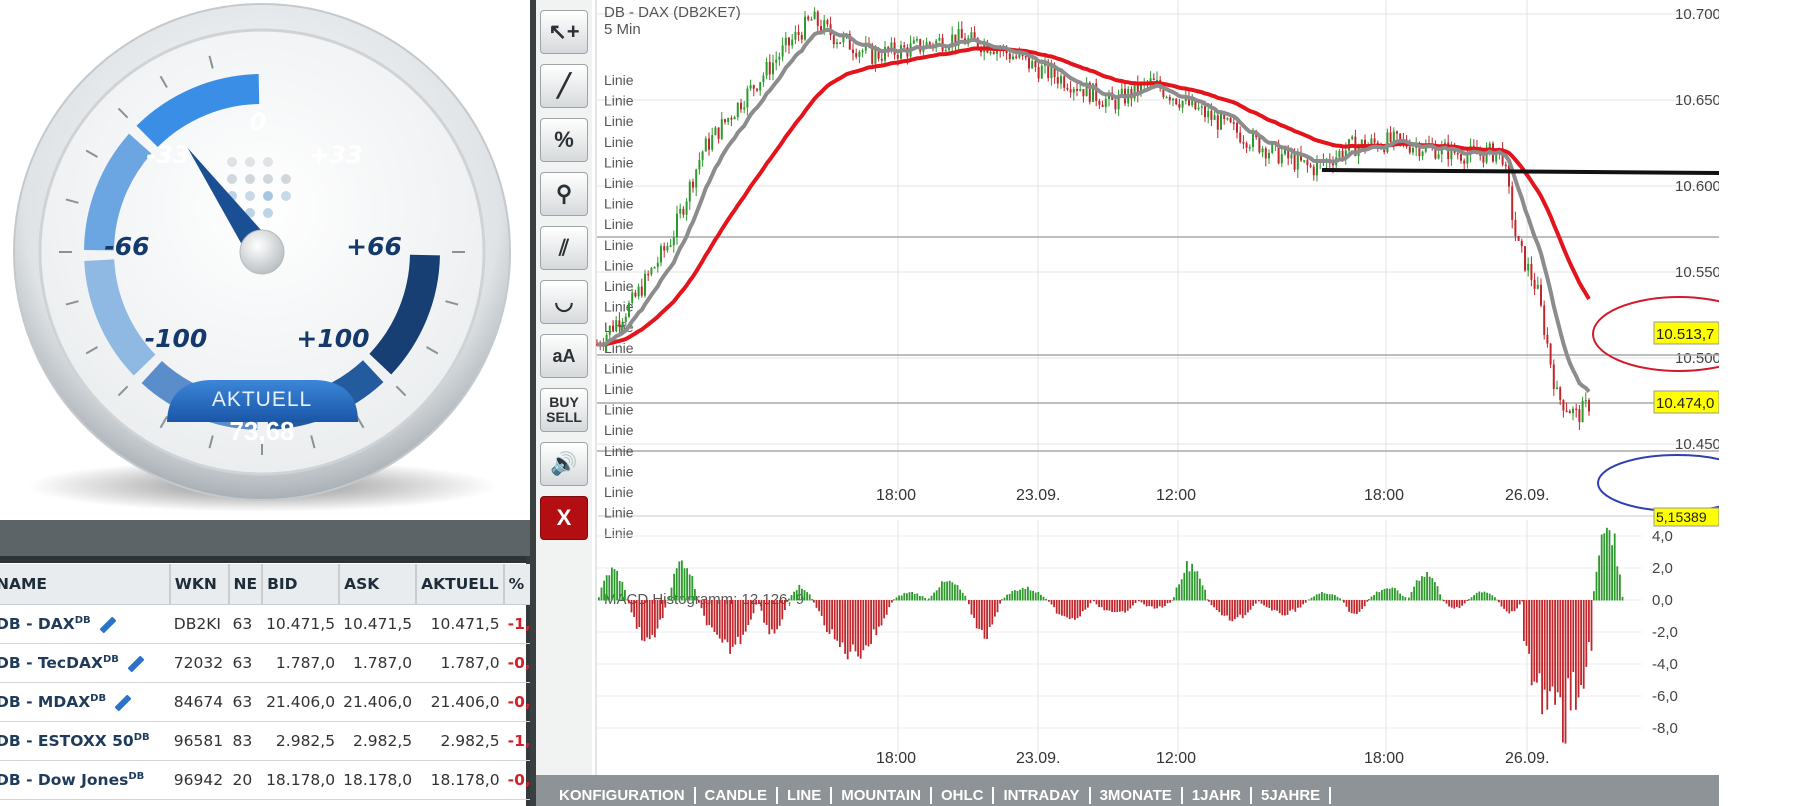  Describe the element at coordinates (1662, 536) in the screenshot. I see `macd-axis-label: 4,0` at that location.